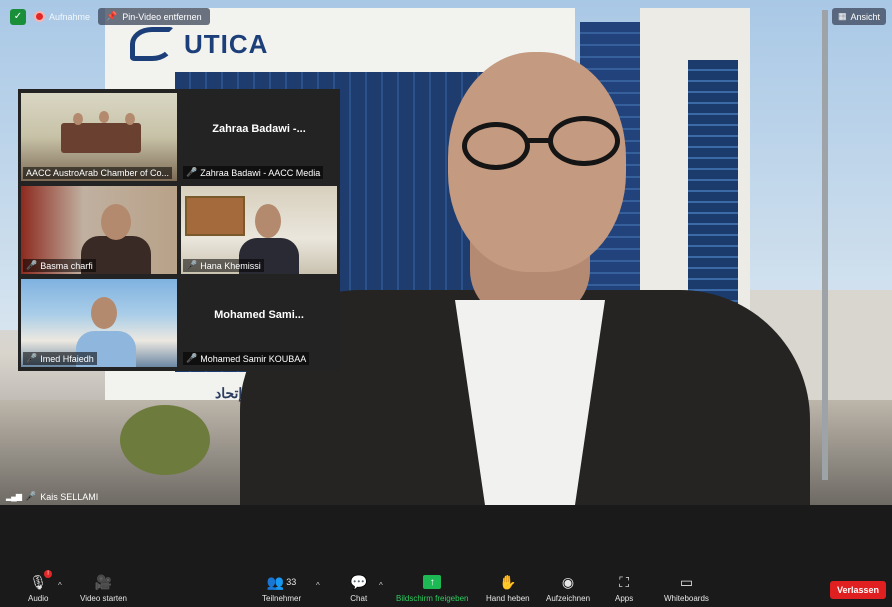 This screenshot has height=607, width=892. I want to click on glasses-bridge, so click(539, 140).